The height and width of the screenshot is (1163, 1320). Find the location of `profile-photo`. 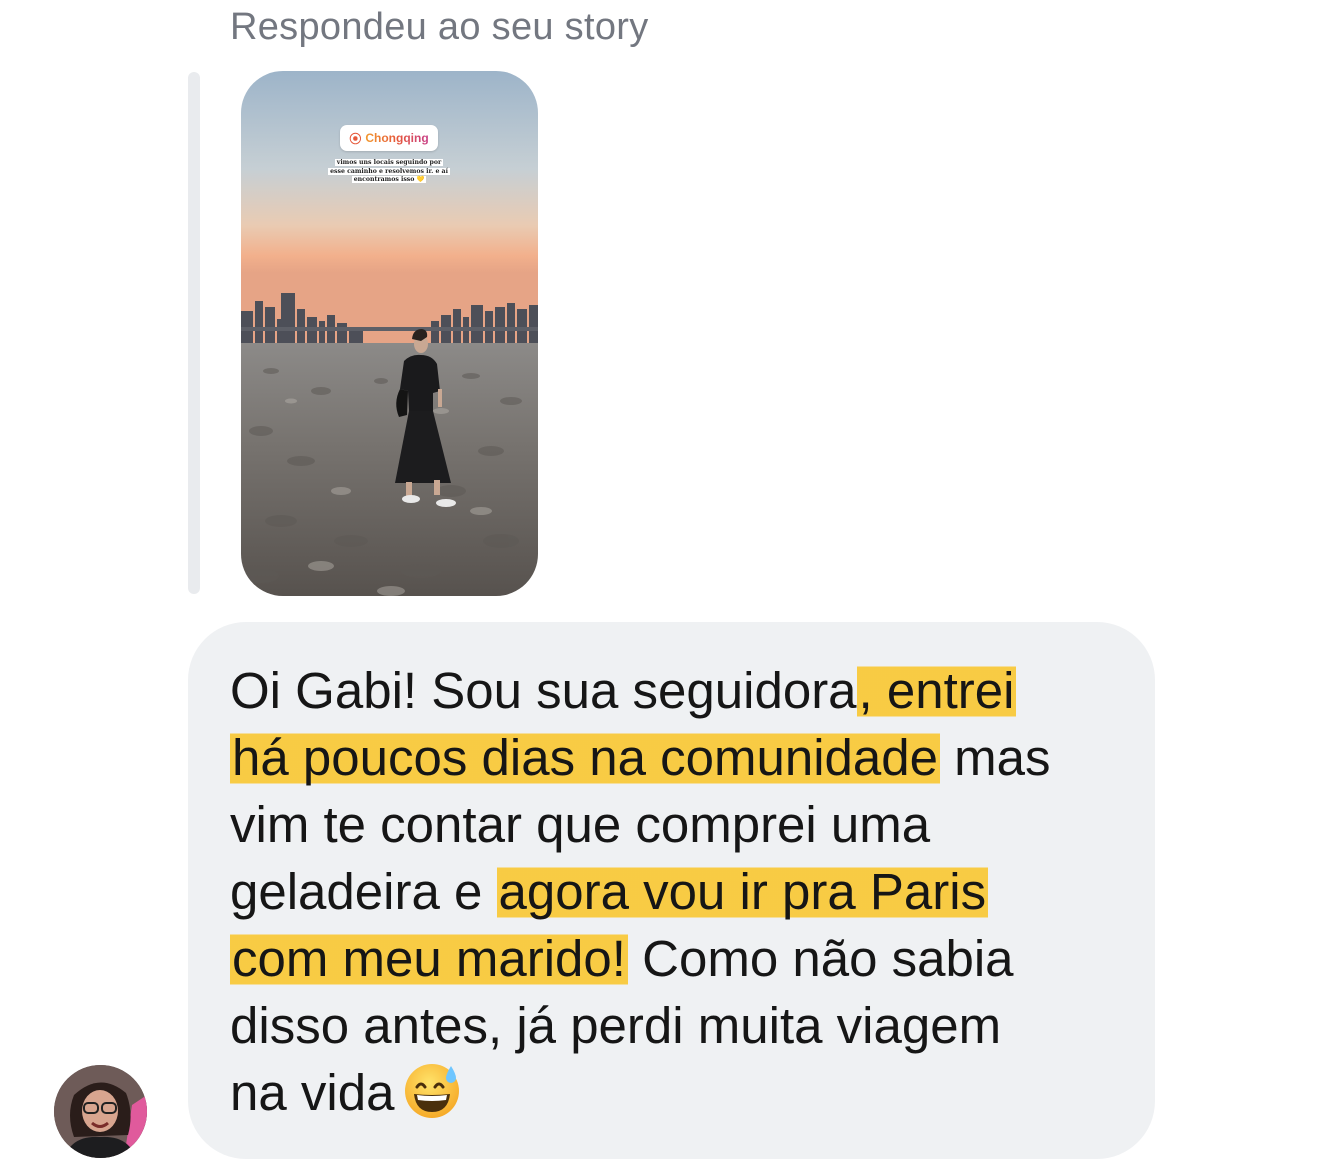

profile-photo is located at coordinates (100, 1111).